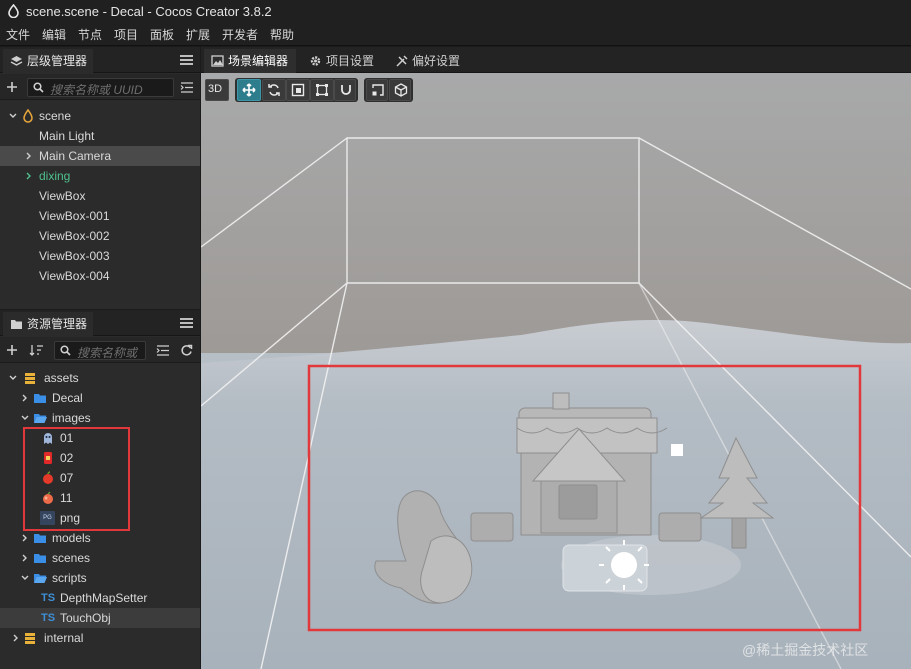  I want to click on hierarchy-menu-icon, so click(186, 60).